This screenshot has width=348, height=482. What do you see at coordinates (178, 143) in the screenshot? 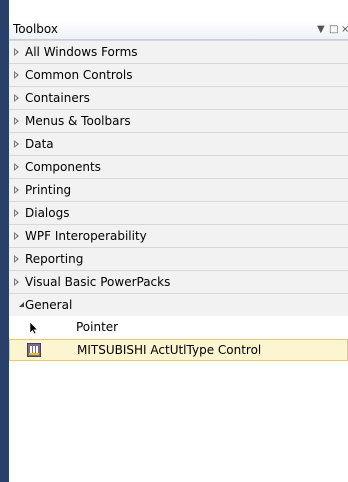
I see `category-data: Data` at bounding box center [178, 143].